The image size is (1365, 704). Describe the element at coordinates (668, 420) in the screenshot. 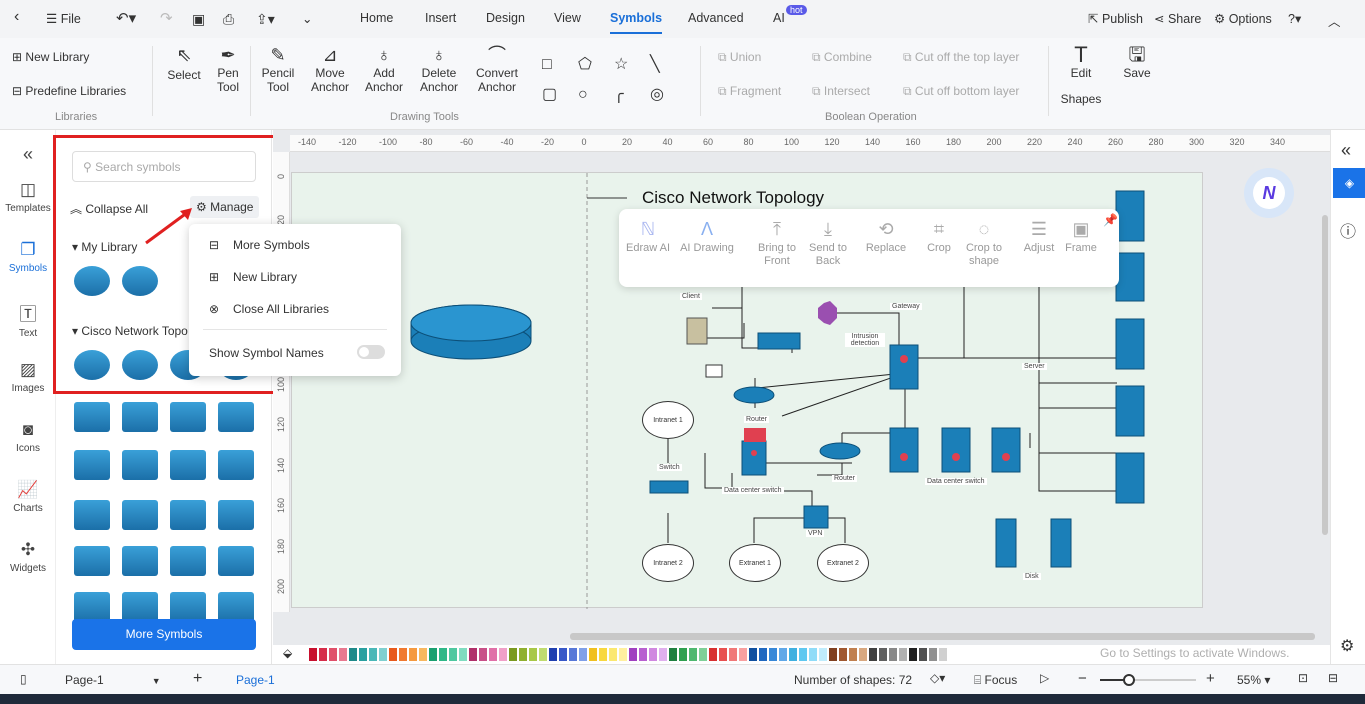

I see `intranet-cloud: Intranet 1` at that location.